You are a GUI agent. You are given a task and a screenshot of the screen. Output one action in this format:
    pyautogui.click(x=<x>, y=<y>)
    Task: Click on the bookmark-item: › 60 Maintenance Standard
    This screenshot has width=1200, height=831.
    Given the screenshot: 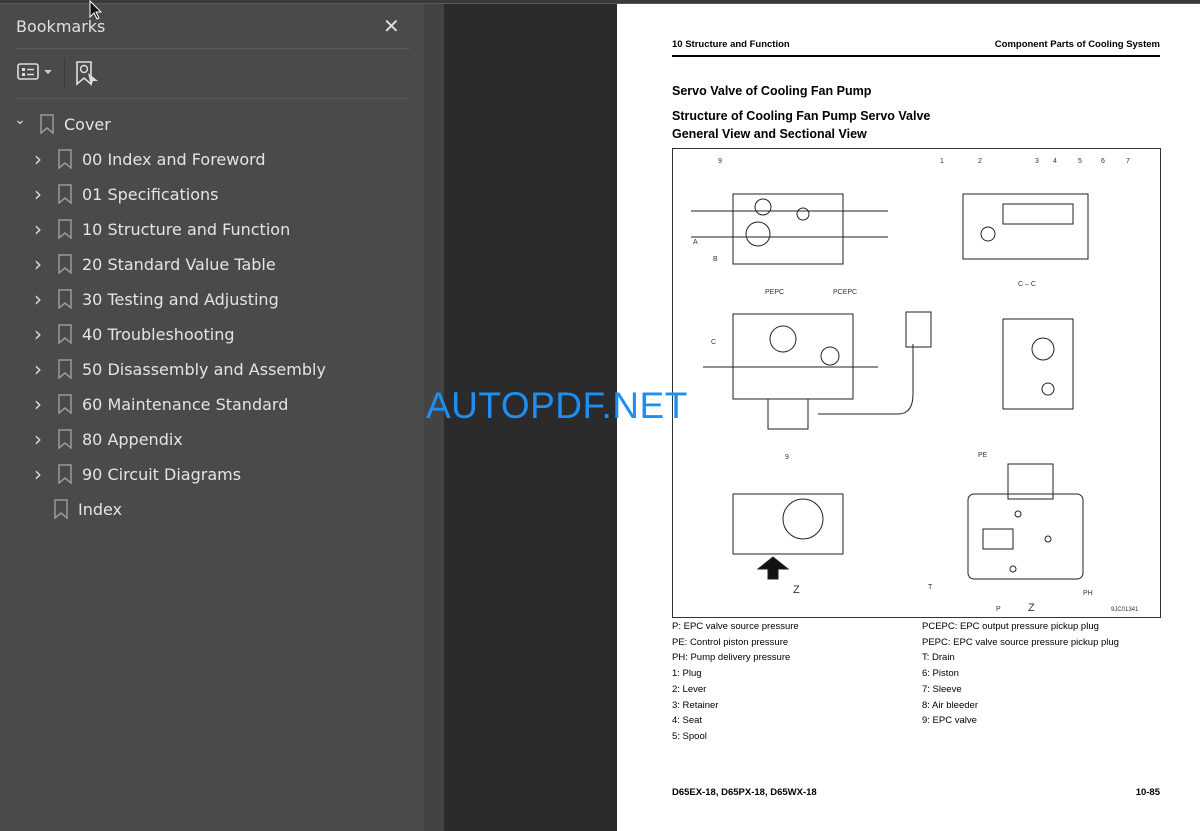 What is the action you would take?
    pyautogui.click(x=157, y=404)
    